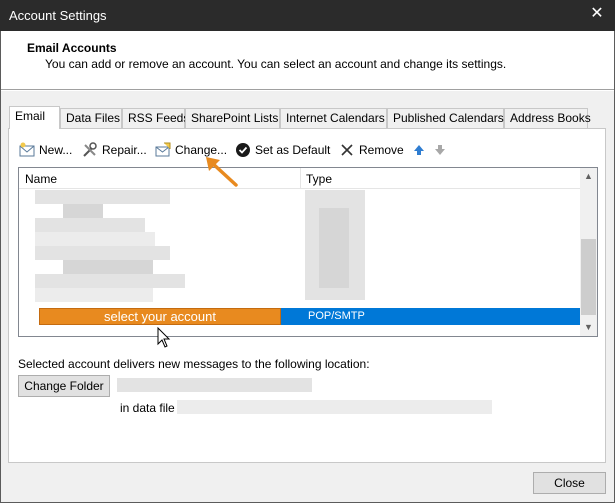 The width and height of the screenshot is (615, 503). I want to click on tab-internet-calendars: Internet Calendars, so click(333, 118).